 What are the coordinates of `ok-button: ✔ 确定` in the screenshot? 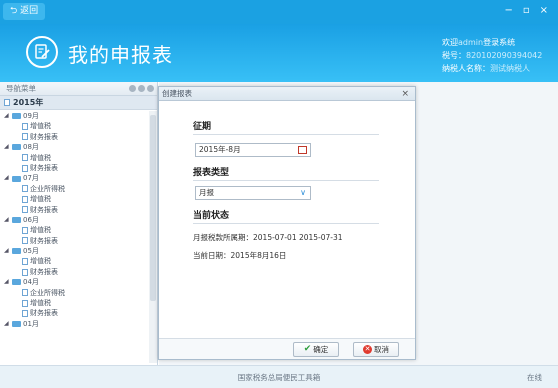 It's located at (316, 349).